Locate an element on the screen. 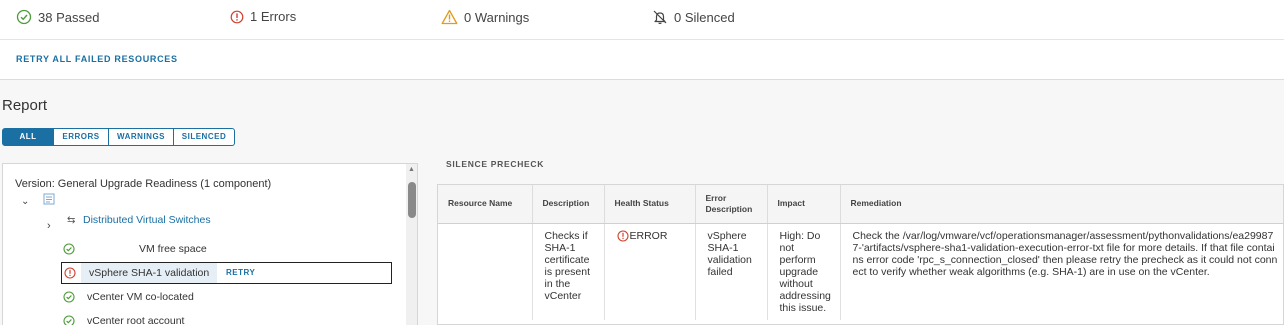 The width and height of the screenshot is (1284, 325). cell-health-status: ERROR is located at coordinates (650, 271).